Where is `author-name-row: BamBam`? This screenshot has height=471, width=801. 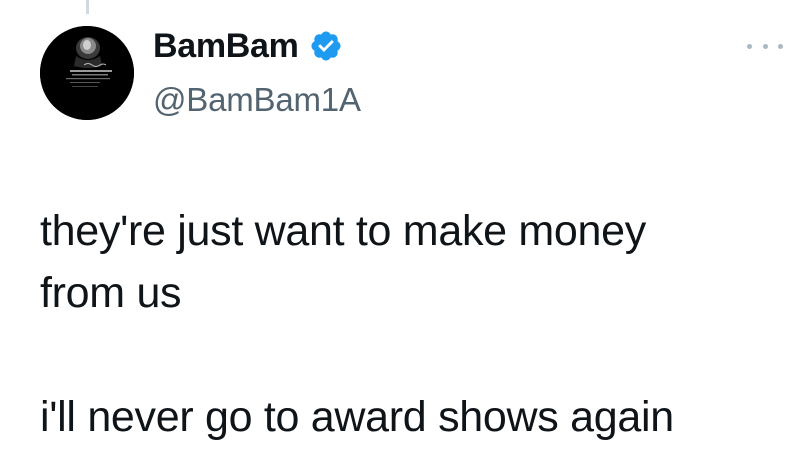 author-name-row: BamBam is located at coordinates (248, 46).